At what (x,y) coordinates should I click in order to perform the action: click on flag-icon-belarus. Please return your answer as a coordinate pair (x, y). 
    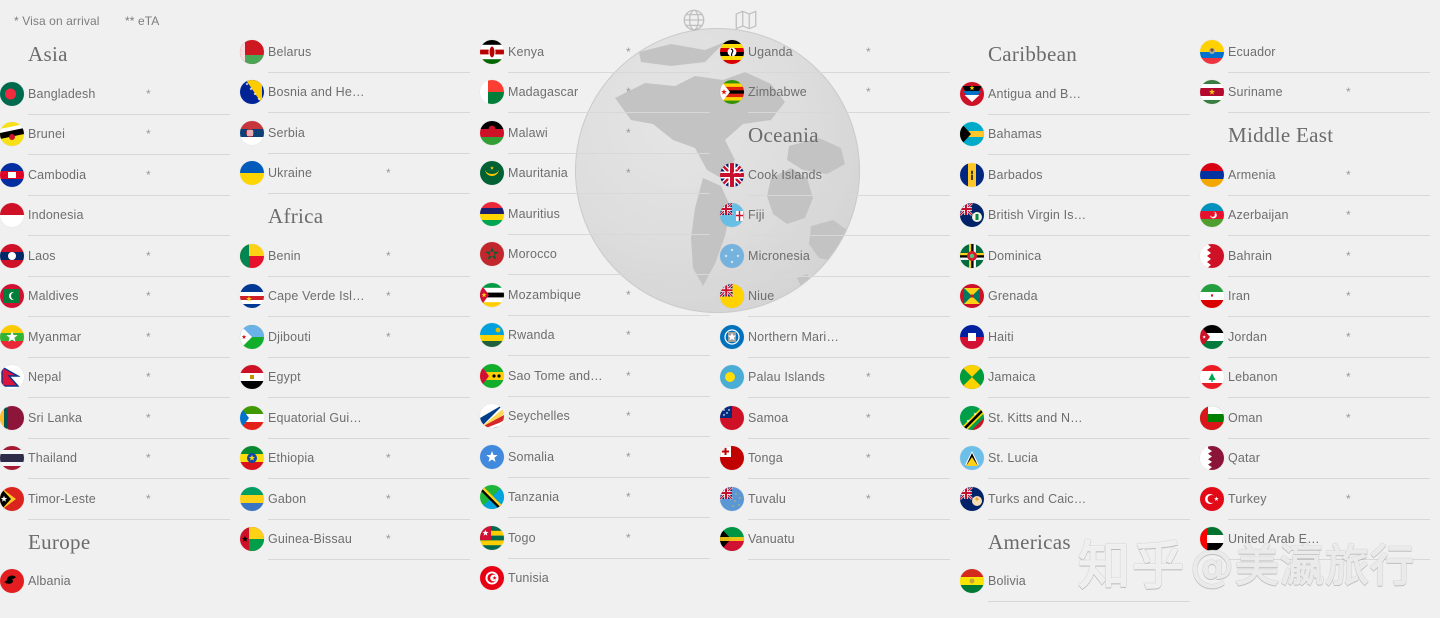
    Looking at the image, I should click on (252, 51).